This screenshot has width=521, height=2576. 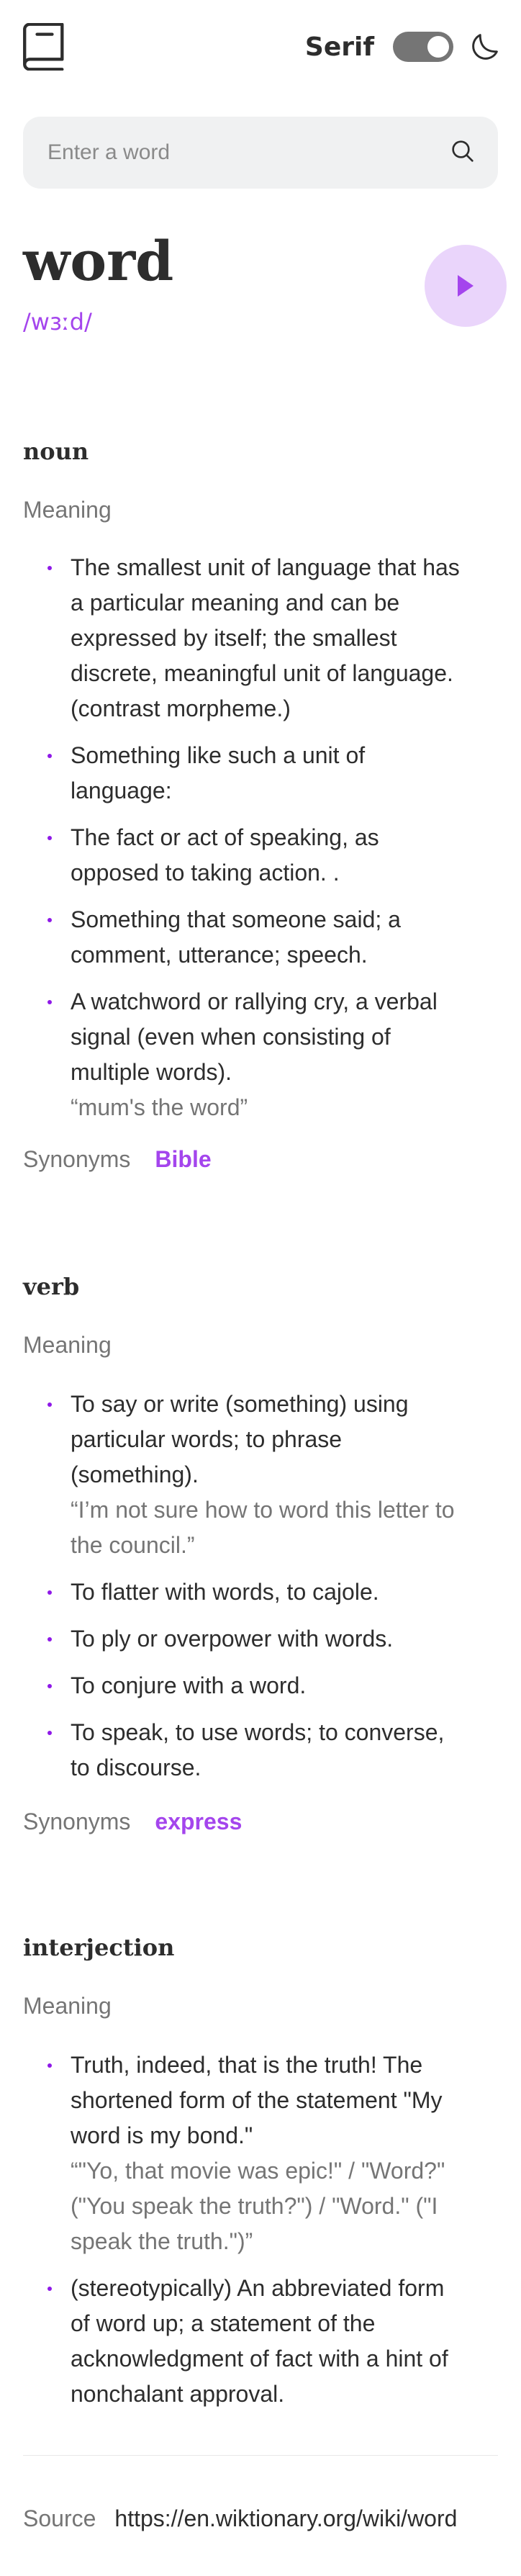 I want to click on font-select: Serif, so click(x=339, y=47).